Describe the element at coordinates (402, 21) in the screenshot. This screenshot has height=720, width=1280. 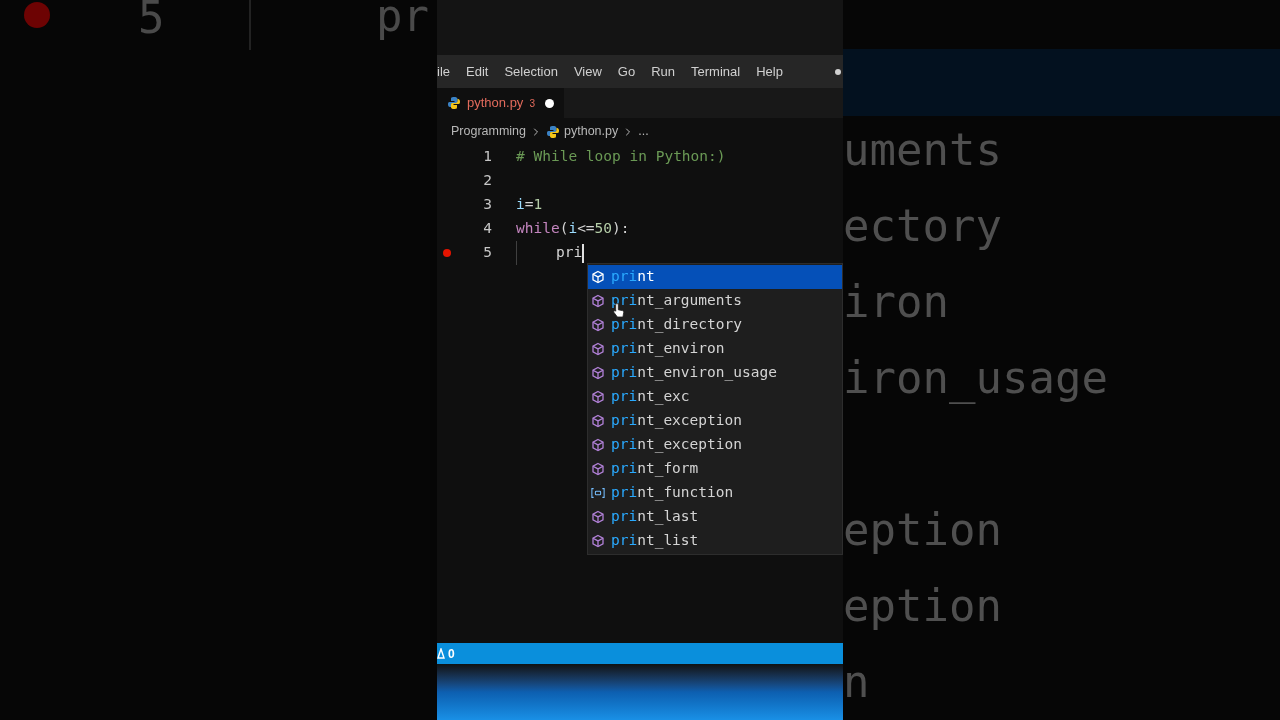
I see `code-text: pr` at that location.